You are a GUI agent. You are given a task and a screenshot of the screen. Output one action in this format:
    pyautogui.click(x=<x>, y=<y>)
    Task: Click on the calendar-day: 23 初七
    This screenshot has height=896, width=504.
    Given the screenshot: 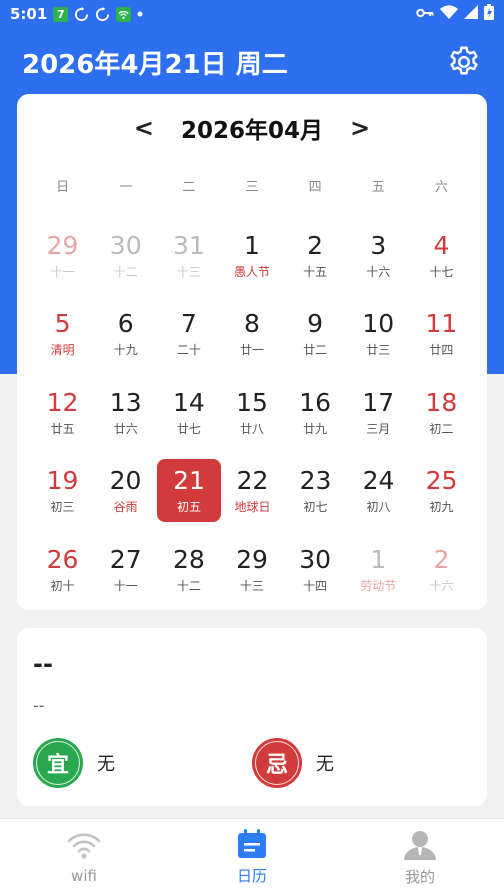 What is the action you would take?
    pyautogui.click(x=315, y=497)
    